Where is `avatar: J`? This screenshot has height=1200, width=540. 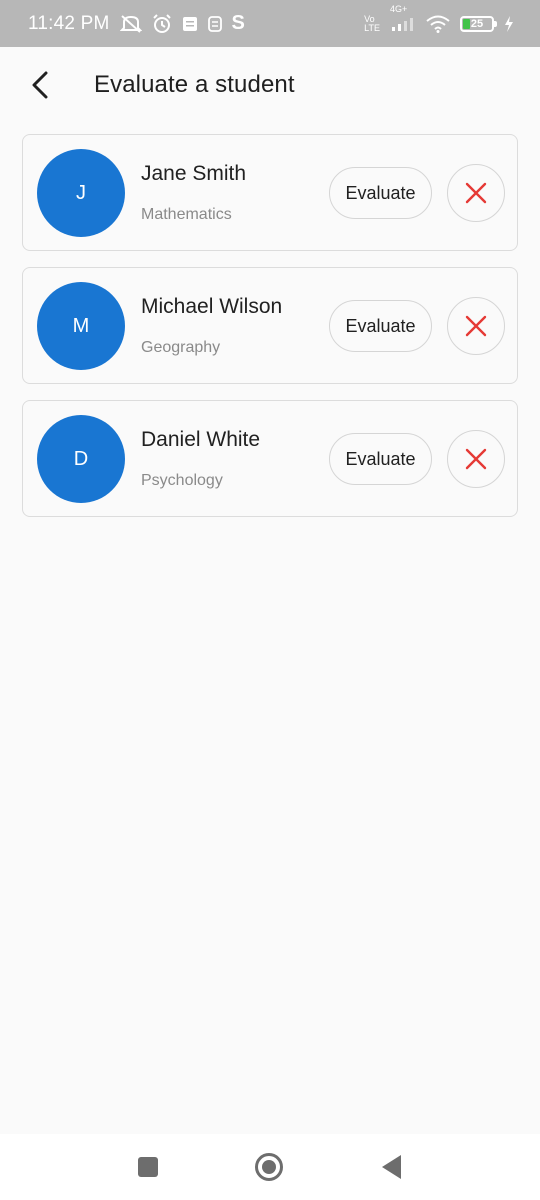 avatar: J is located at coordinates (81, 193).